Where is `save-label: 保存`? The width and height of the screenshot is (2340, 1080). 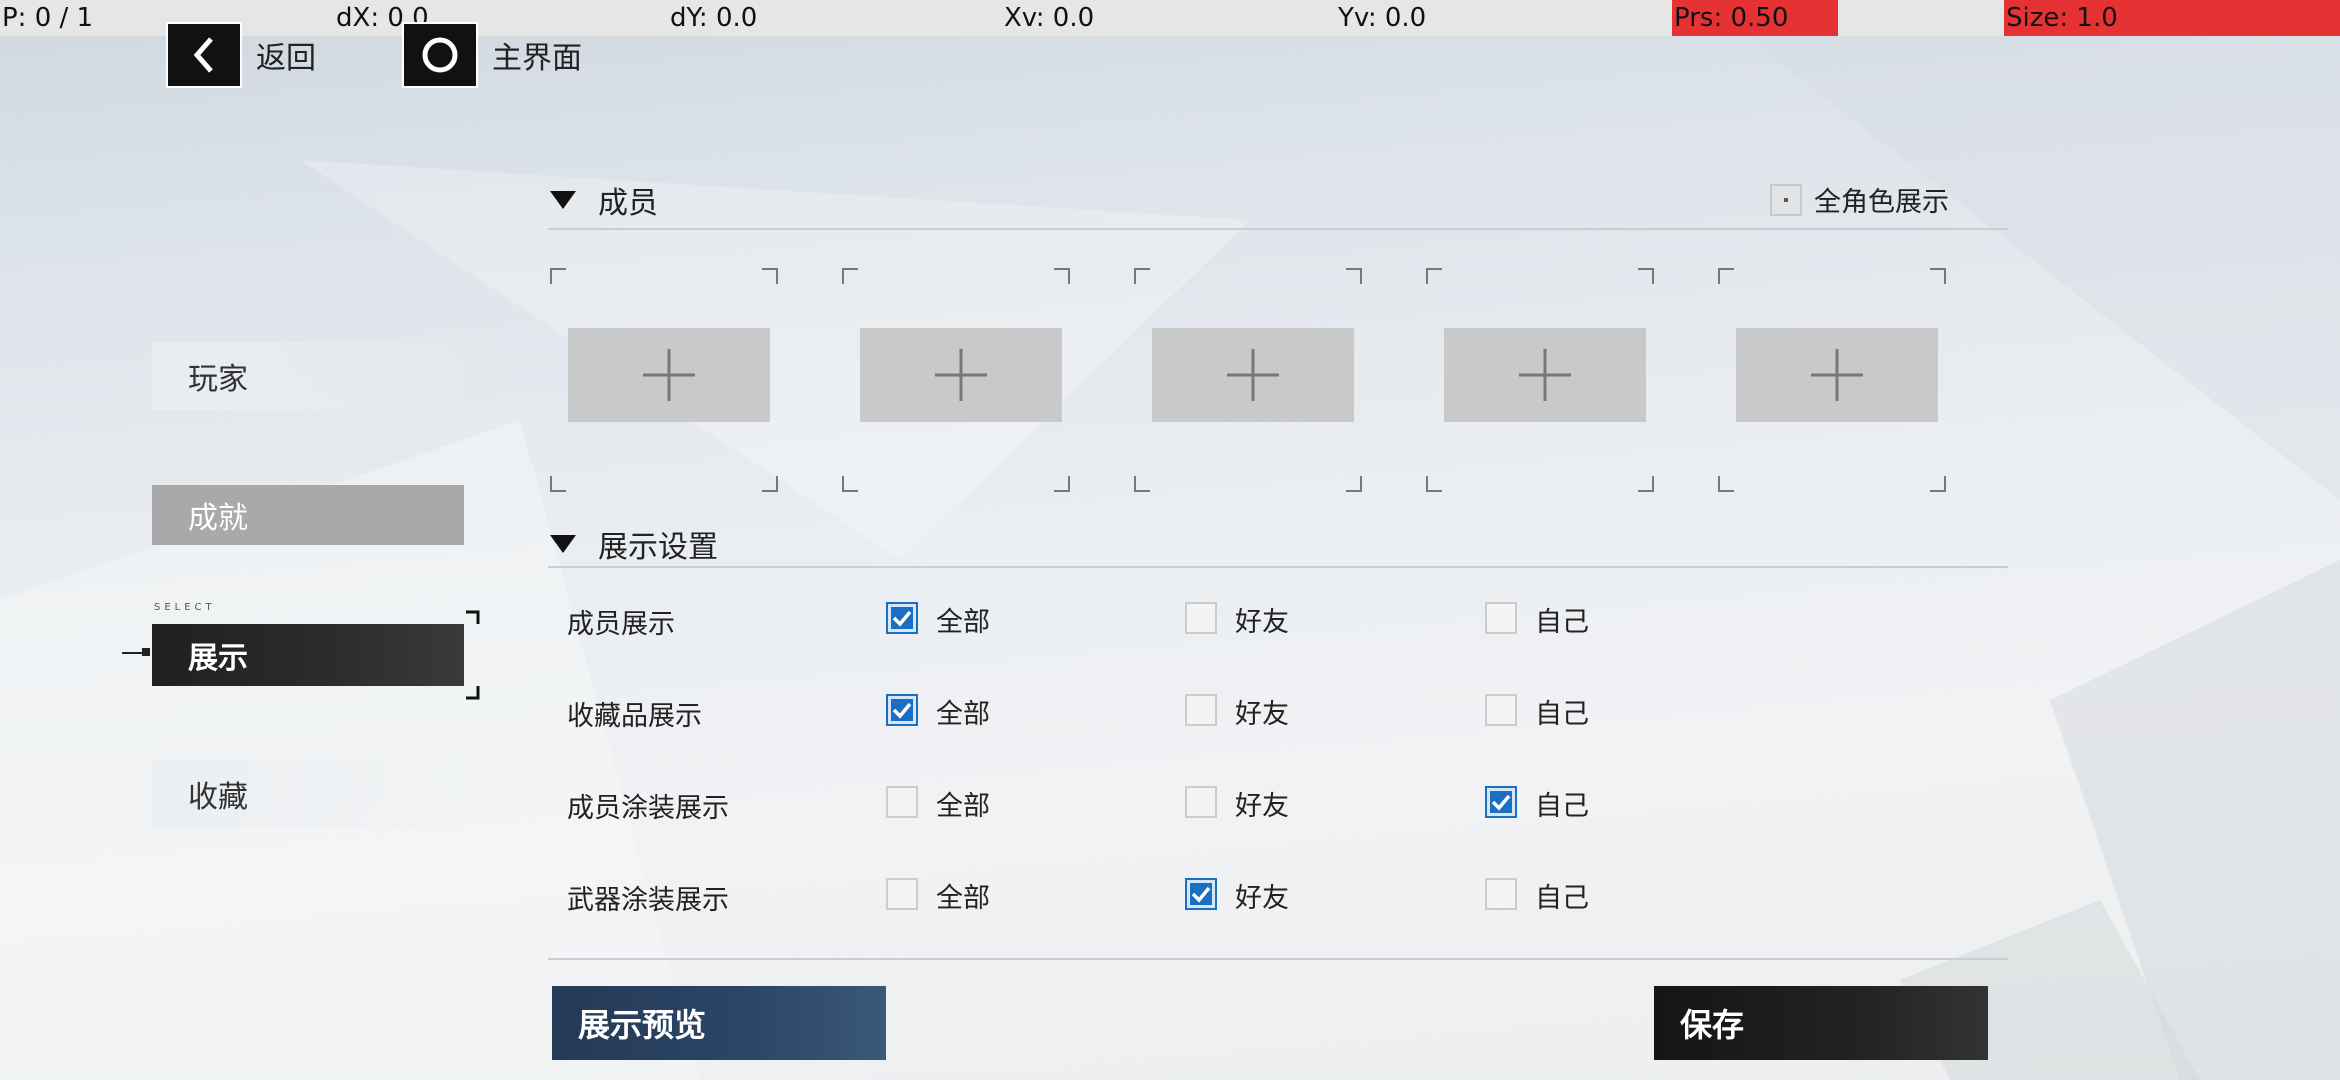 save-label: 保存 is located at coordinates (1712, 1025).